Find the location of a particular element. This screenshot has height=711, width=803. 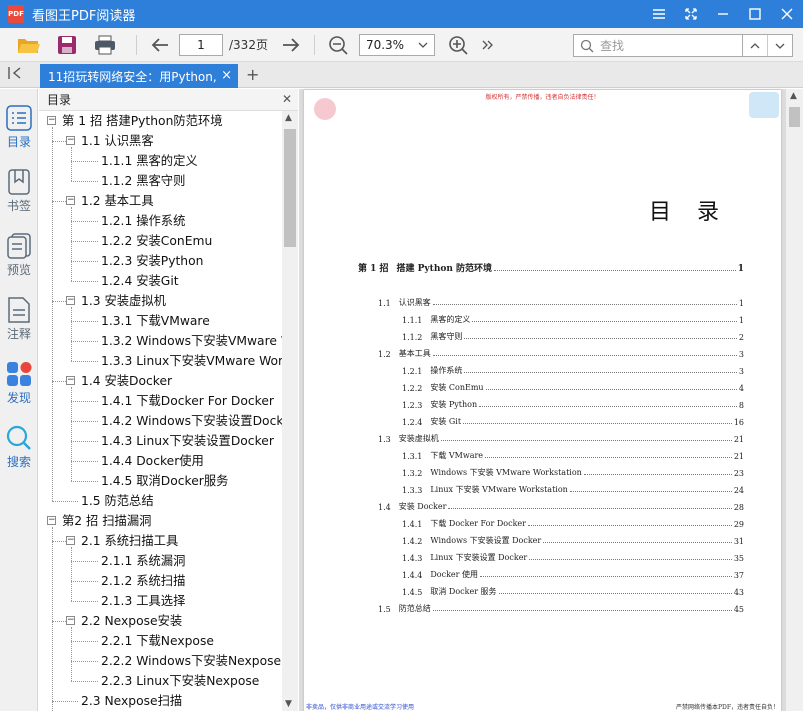

page-toc-entry: 1.5 防范总结 45 is located at coordinates (561, 607).